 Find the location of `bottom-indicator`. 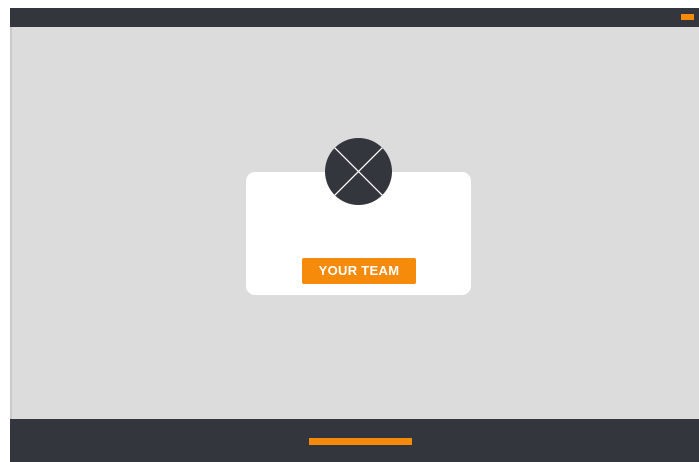

bottom-indicator is located at coordinates (360, 441).